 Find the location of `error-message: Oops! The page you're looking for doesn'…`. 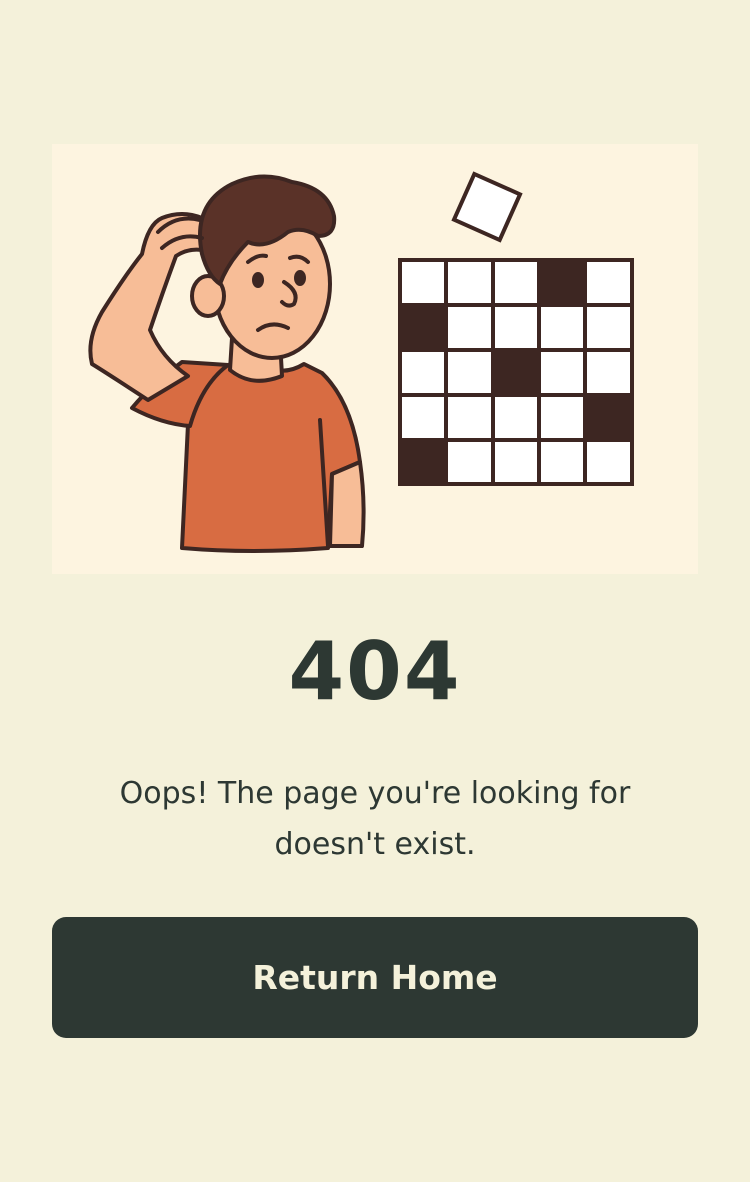

error-message: Oops! The page you're looking for doesn'… is located at coordinates (375, 819).